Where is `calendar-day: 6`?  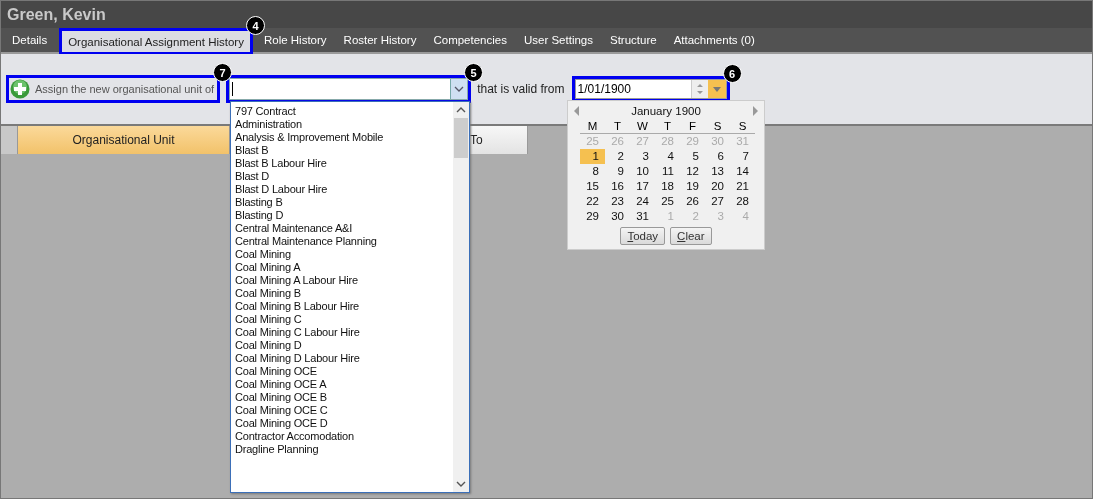 calendar-day: 6 is located at coordinates (717, 156).